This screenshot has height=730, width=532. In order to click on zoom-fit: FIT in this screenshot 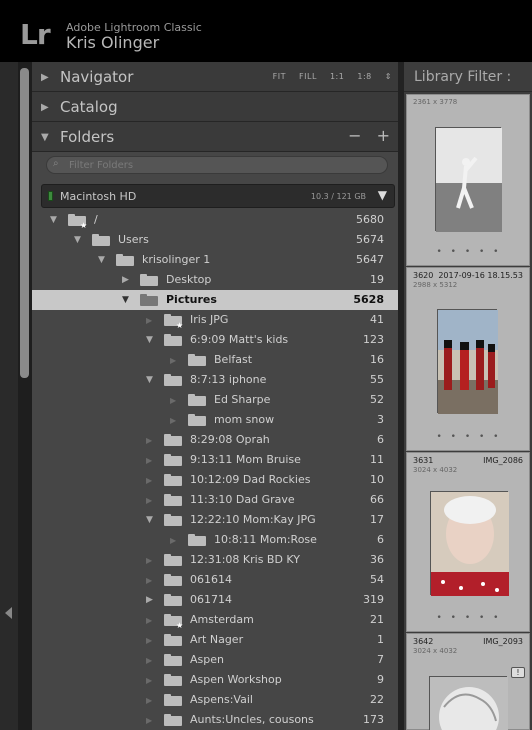, I will do `click(279, 76)`.